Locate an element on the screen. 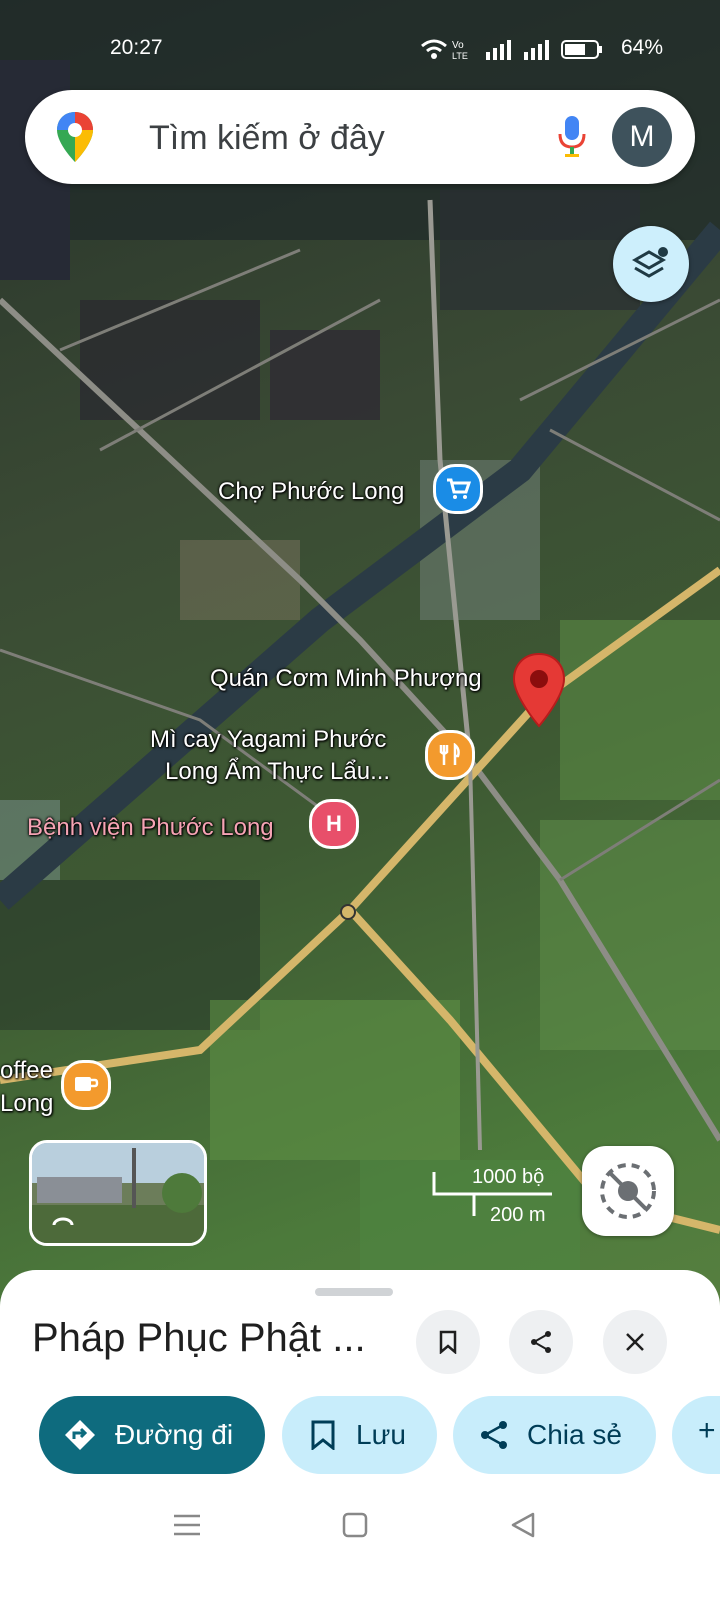 The image size is (720, 1600). maps-logo-icon is located at coordinates (75, 137).